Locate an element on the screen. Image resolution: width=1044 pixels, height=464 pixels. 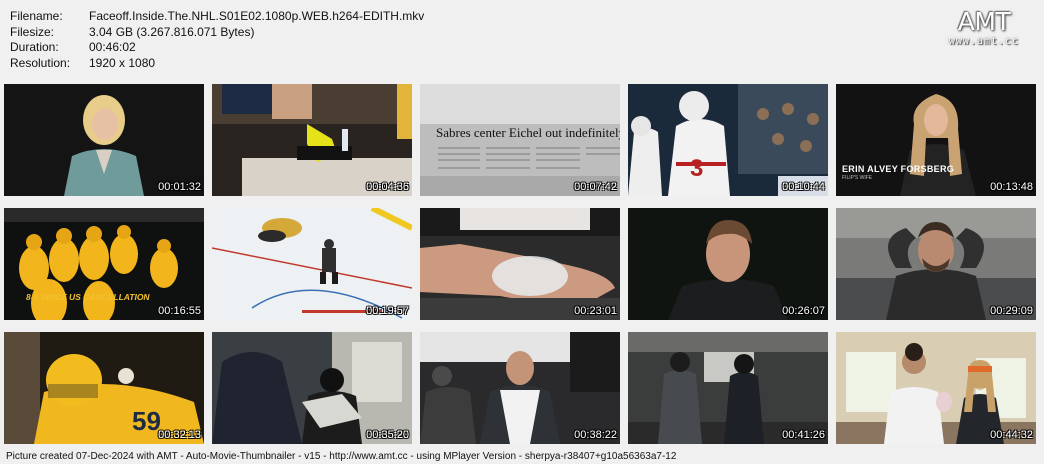
overlay-caption: 8-0 SINCE US CANCELLATION is located at coordinates (88, 297).